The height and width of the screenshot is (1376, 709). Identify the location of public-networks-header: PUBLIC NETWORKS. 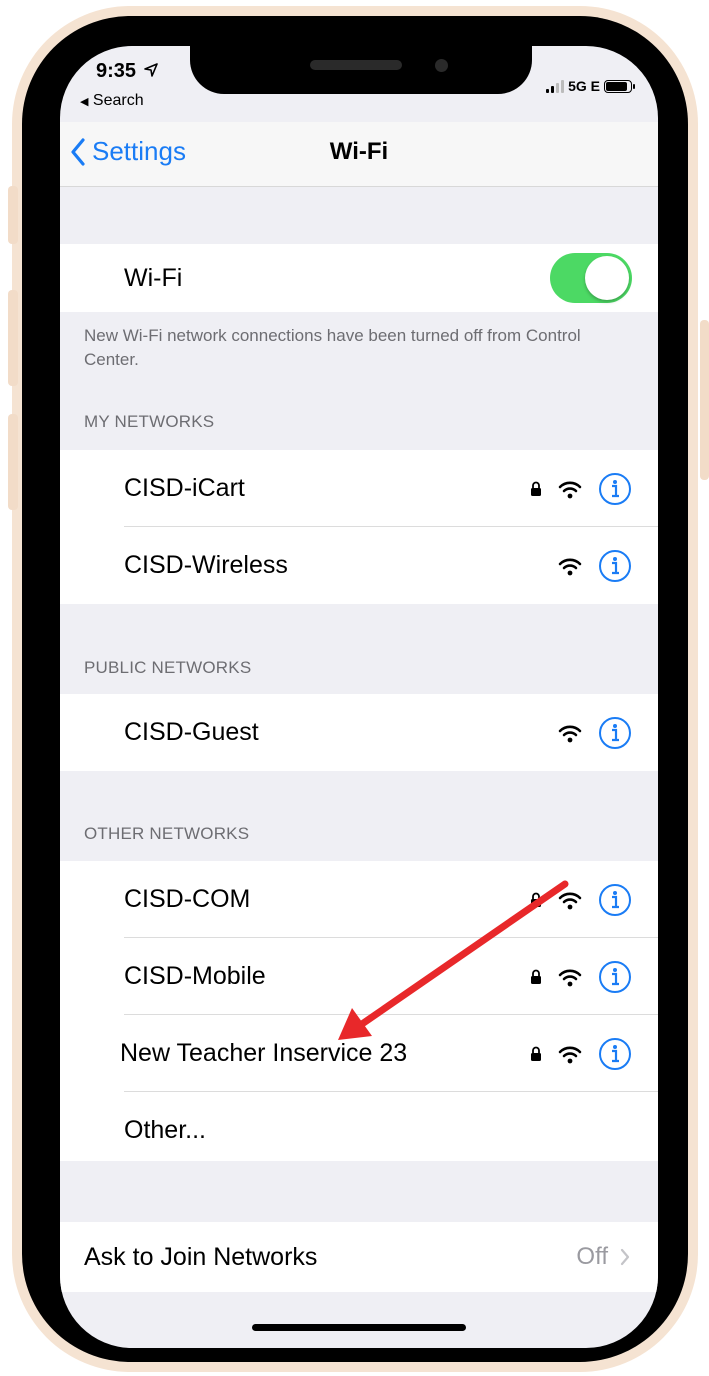
(168, 667).